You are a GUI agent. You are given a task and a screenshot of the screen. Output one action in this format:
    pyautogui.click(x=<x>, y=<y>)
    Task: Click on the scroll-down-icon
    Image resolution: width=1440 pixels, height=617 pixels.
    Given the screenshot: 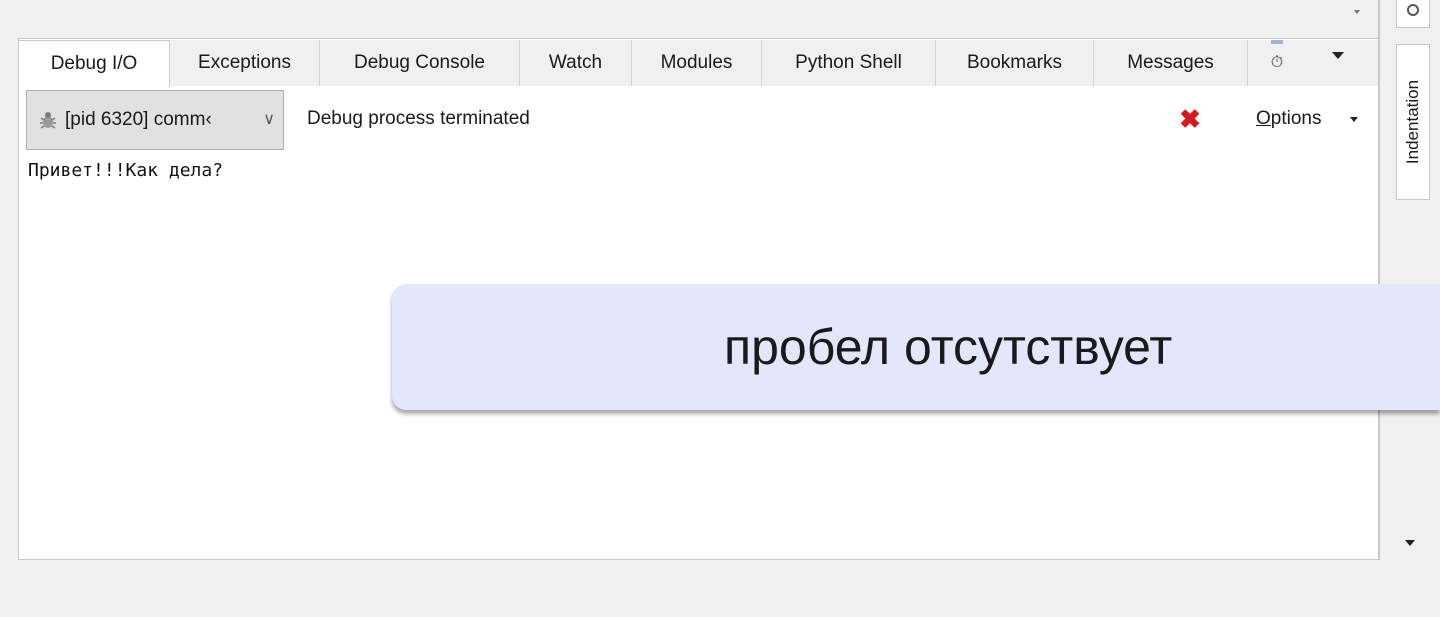 What is the action you would take?
    pyautogui.click(x=1410, y=543)
    